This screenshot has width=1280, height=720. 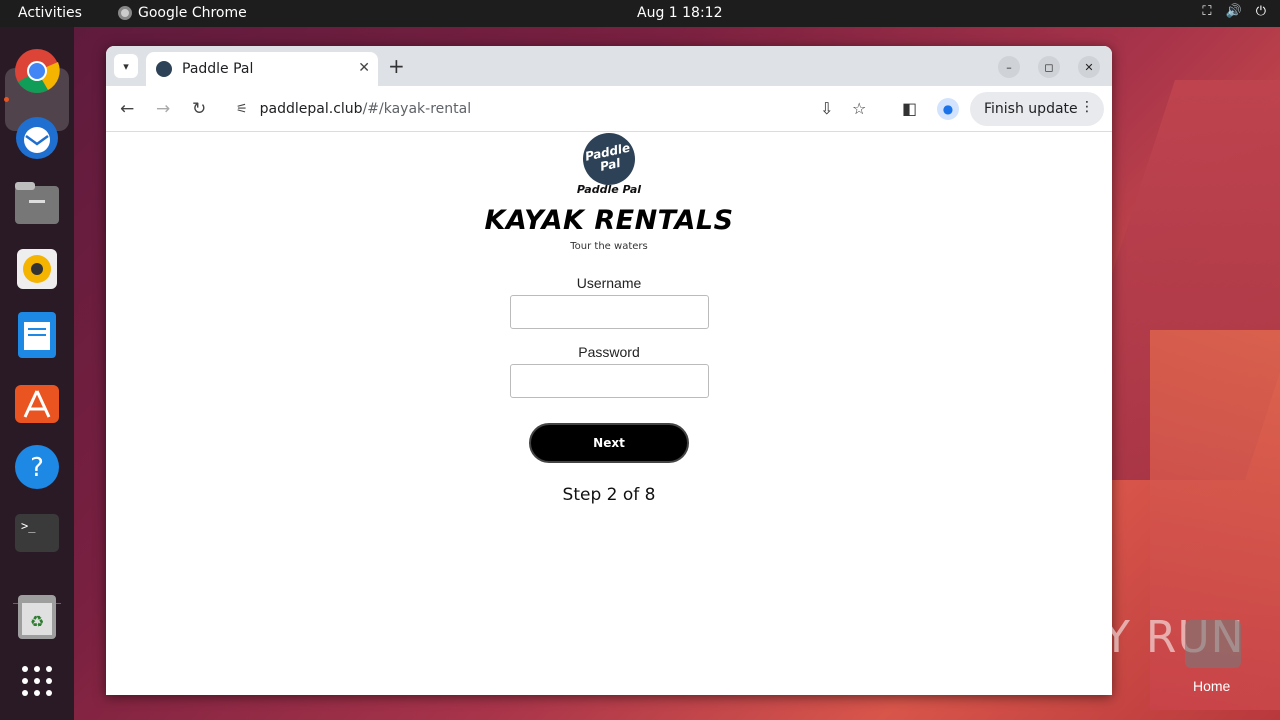 I want to click on back-button: ←, so click(x=127, y=109).